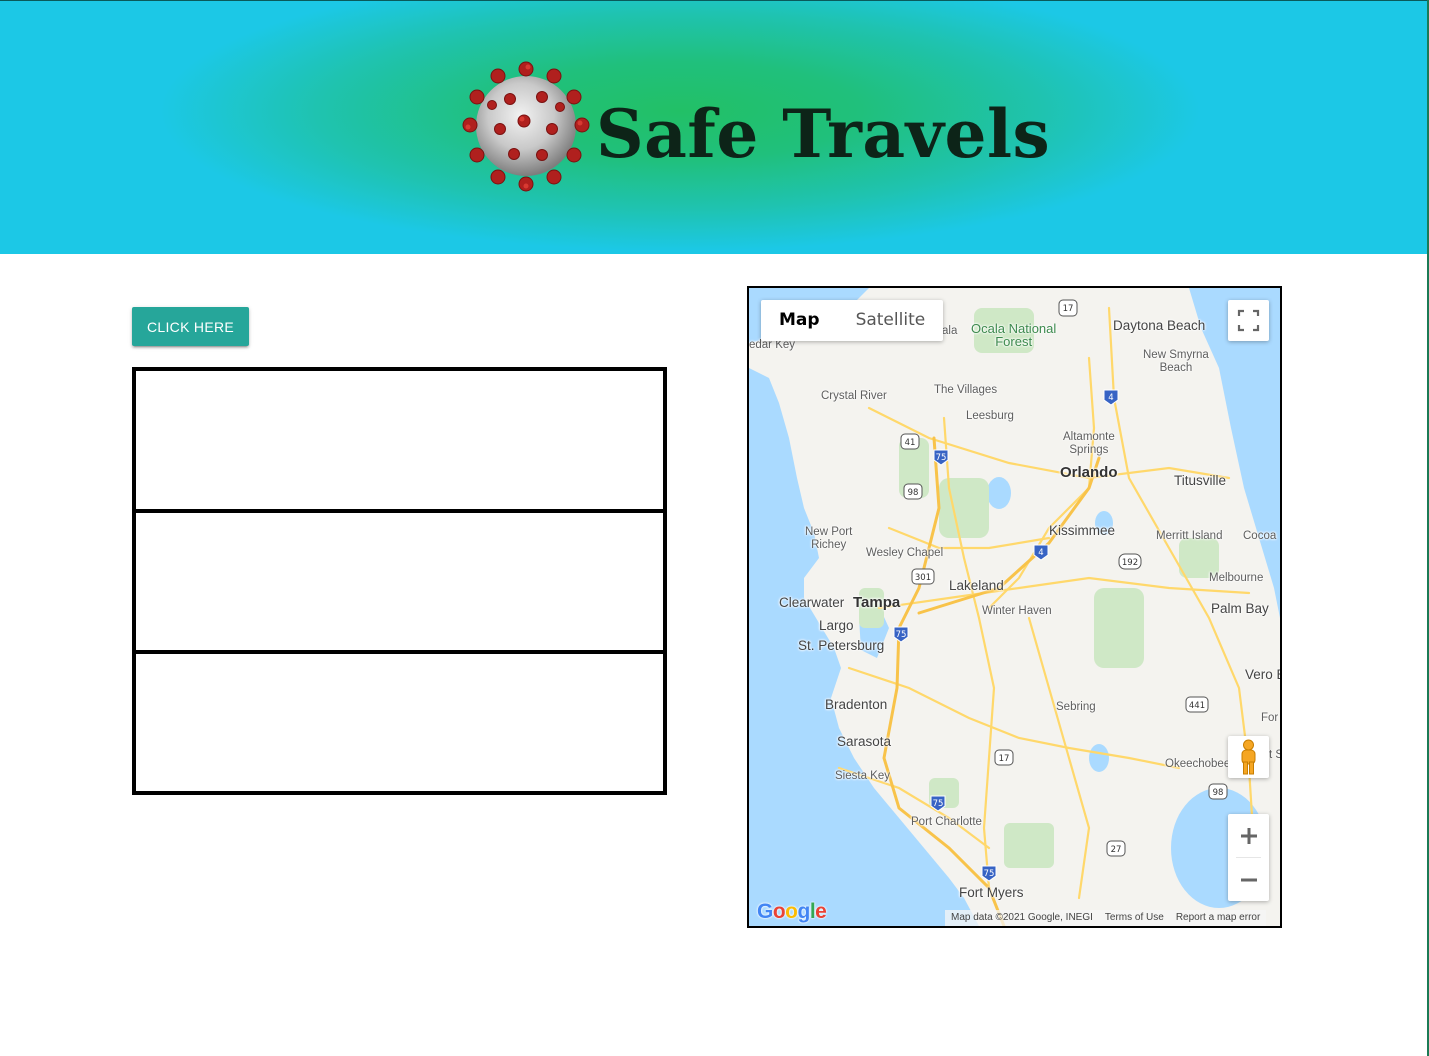 Image resolution: width=1429 pixels, height=1056 pixels. What do you see at coordinates (527, 126) in the screenshot?
I see `coronavirus-icon` at bounding box center [527, 126].